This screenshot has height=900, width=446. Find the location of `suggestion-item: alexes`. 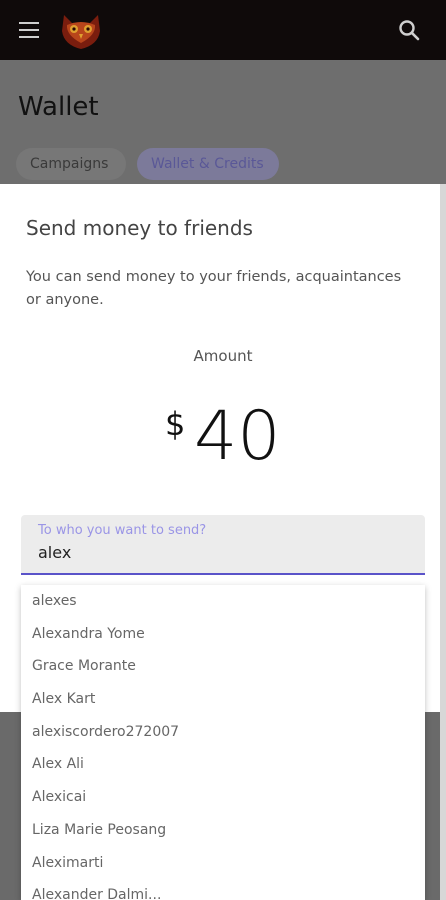

suggestion-item: alexes is located at coordinates (223, 601).